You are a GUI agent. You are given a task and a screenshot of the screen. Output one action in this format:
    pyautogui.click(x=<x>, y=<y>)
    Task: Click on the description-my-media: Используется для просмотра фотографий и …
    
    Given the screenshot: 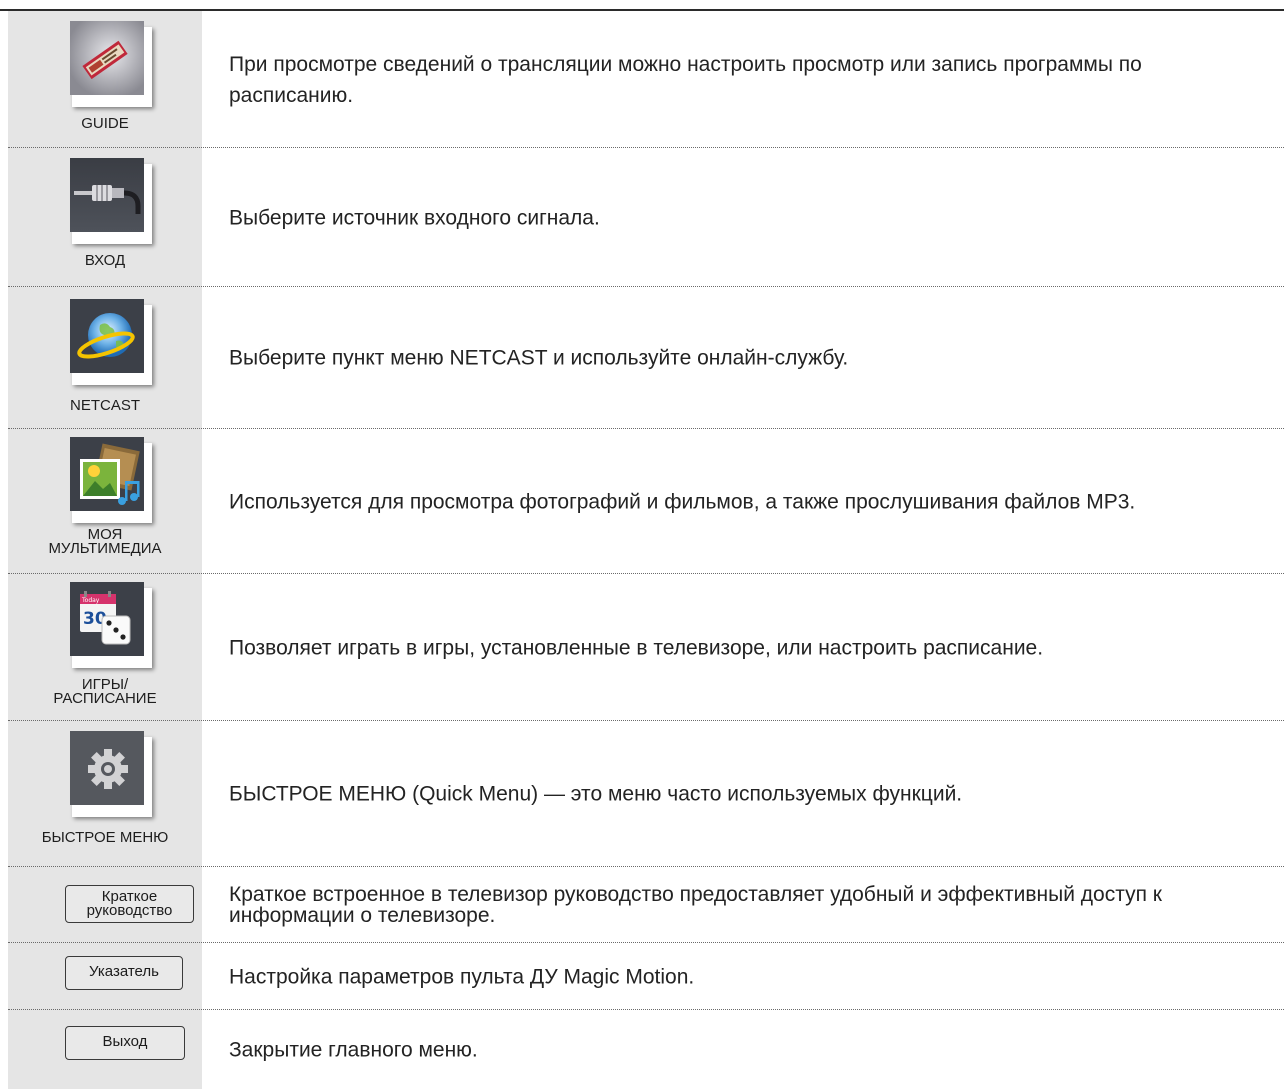 What is the action you would take?
    pyautogui.click(x=682, y=501)
    